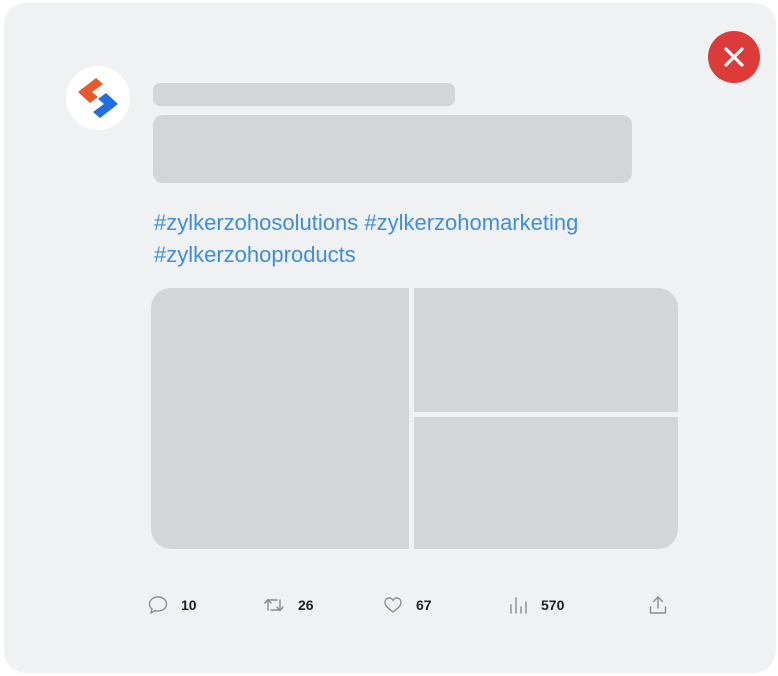 This screenshot has height=676, width=778. I want to click on close-icon, so click(734, 57).